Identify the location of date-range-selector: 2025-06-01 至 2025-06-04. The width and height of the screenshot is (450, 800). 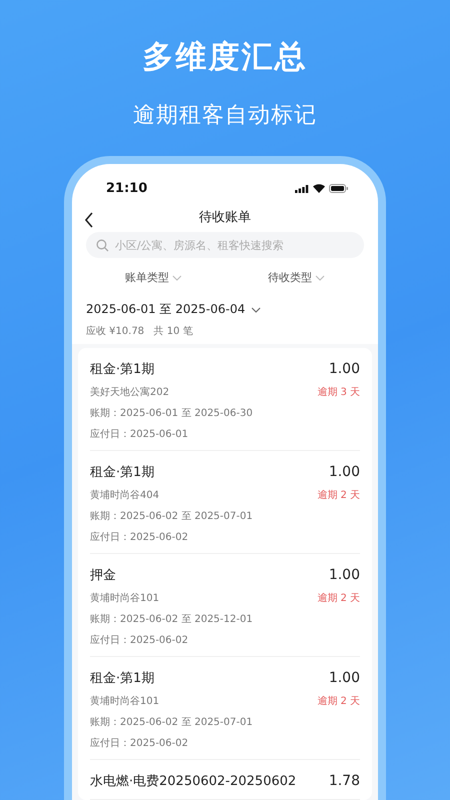
(232, 309).